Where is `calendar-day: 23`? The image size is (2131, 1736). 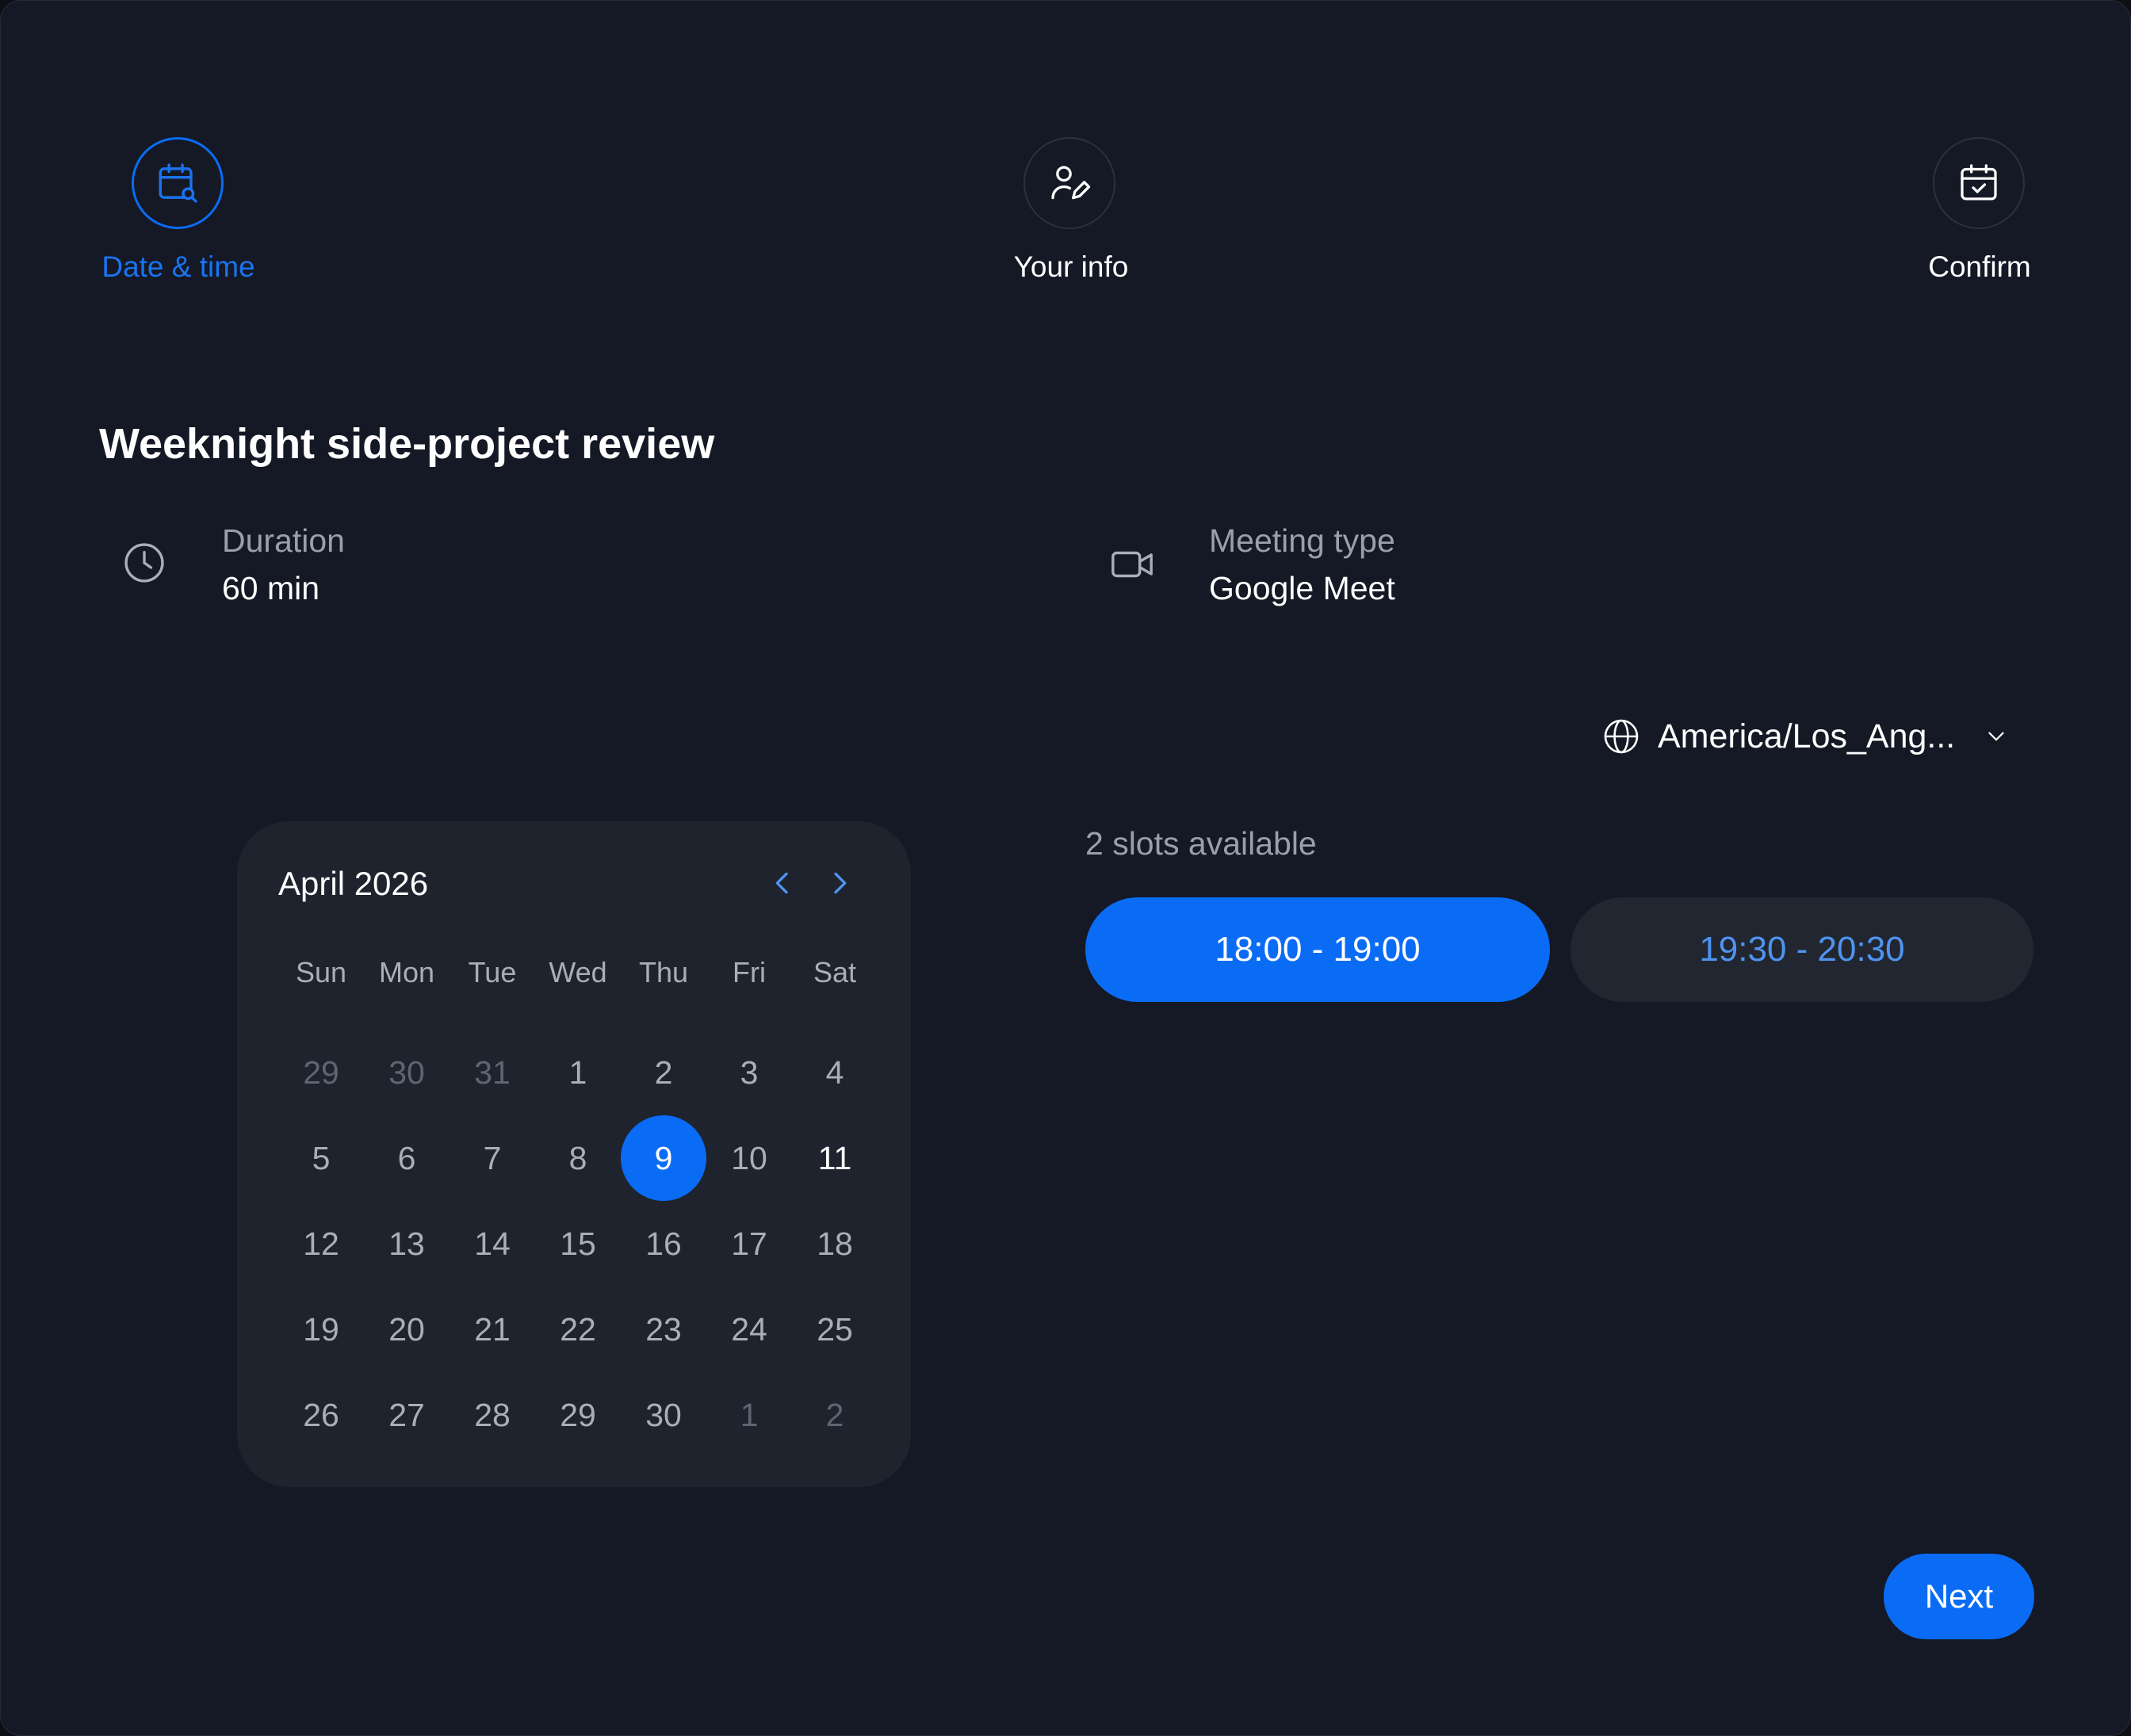
calendar-day: 23 is located at coordinates (663, 1329).